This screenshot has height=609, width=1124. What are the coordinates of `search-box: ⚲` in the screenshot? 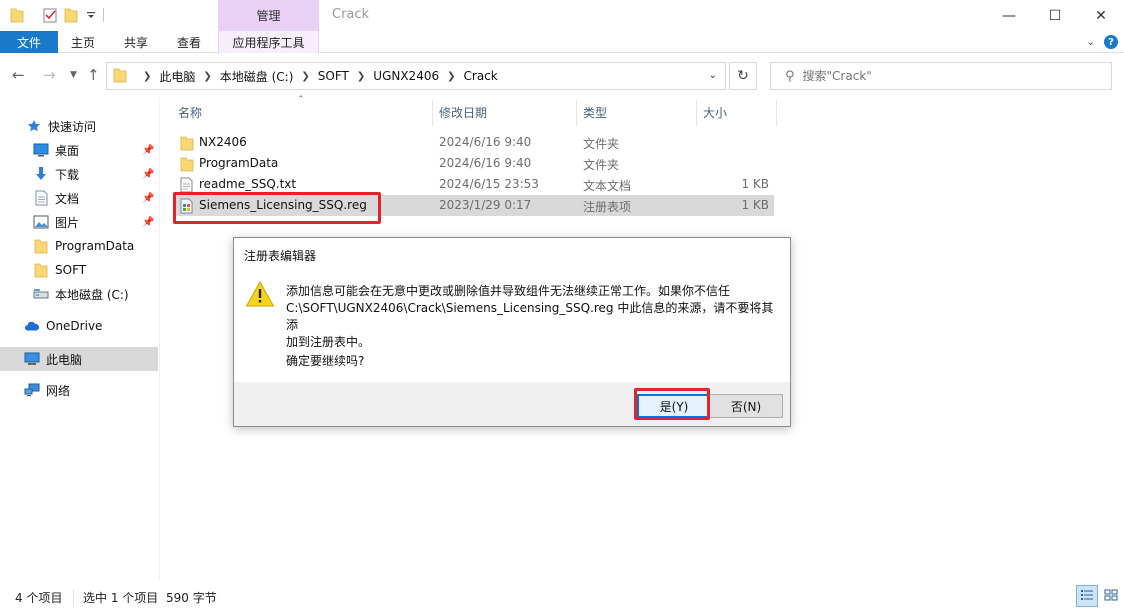 It's located at (941, 76).